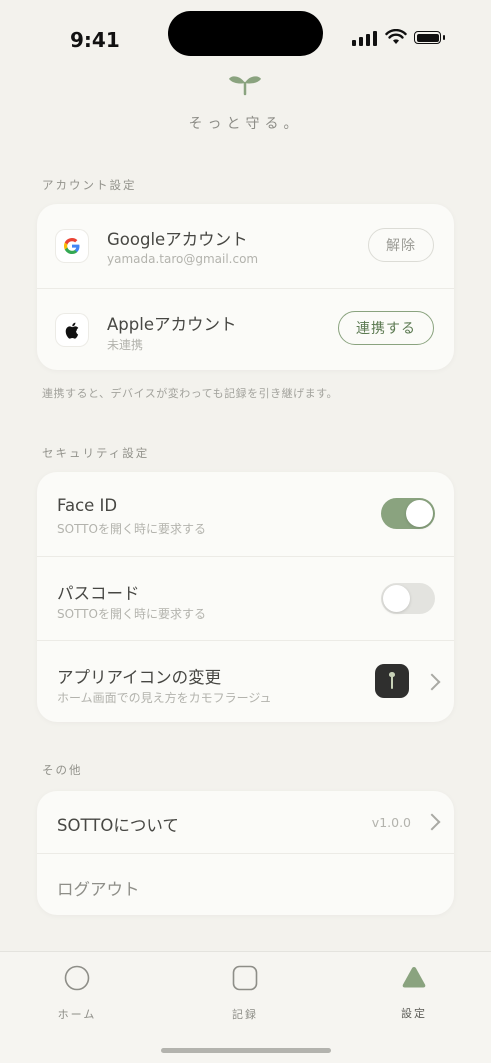 The image size is (491, 1063). I want to click on circle-icon, so click(77, 978).